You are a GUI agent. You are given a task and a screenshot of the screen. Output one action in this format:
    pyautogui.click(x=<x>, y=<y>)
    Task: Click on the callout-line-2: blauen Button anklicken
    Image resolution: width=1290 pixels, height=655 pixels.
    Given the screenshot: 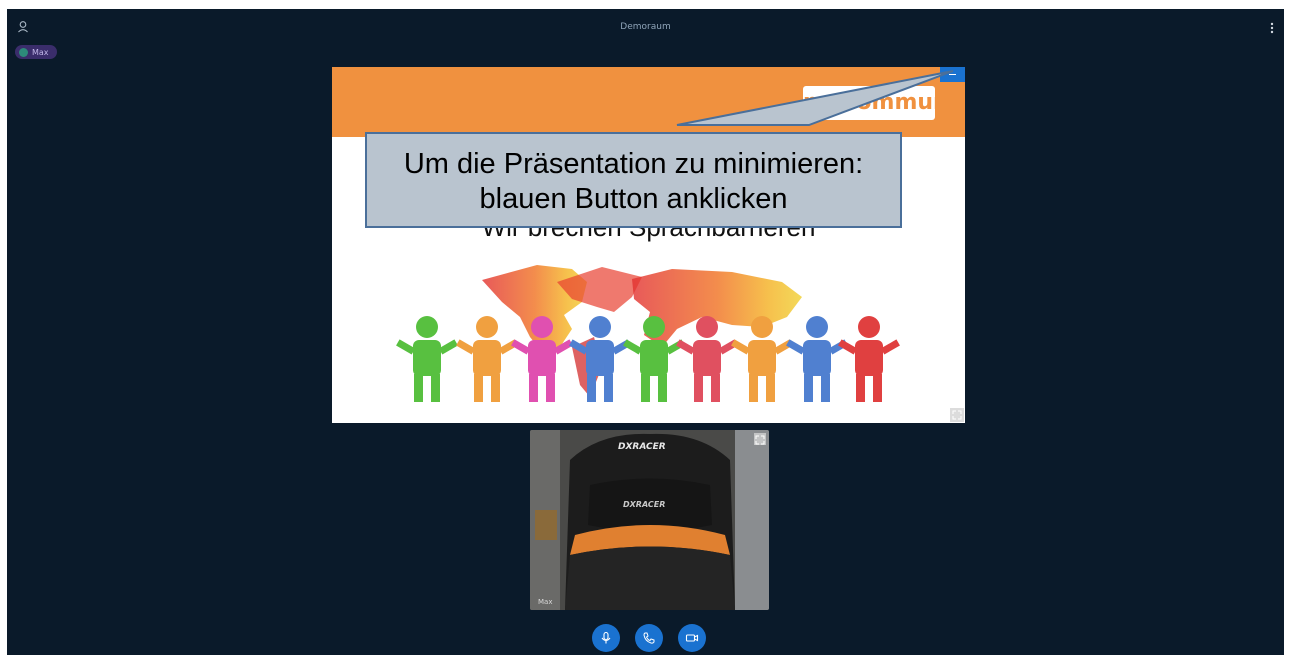 What is the action you would take?
    pyautogui.click(x=633, y=199)
    